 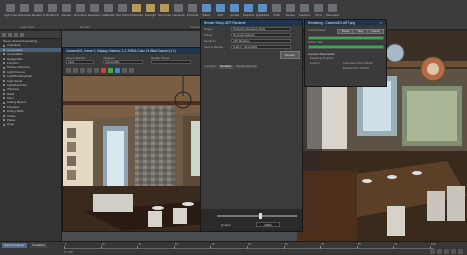 What do you see at coordinates (261, 216) in the screenshot?
I see `quality-slider-knob` at bounding box center [261, 216].